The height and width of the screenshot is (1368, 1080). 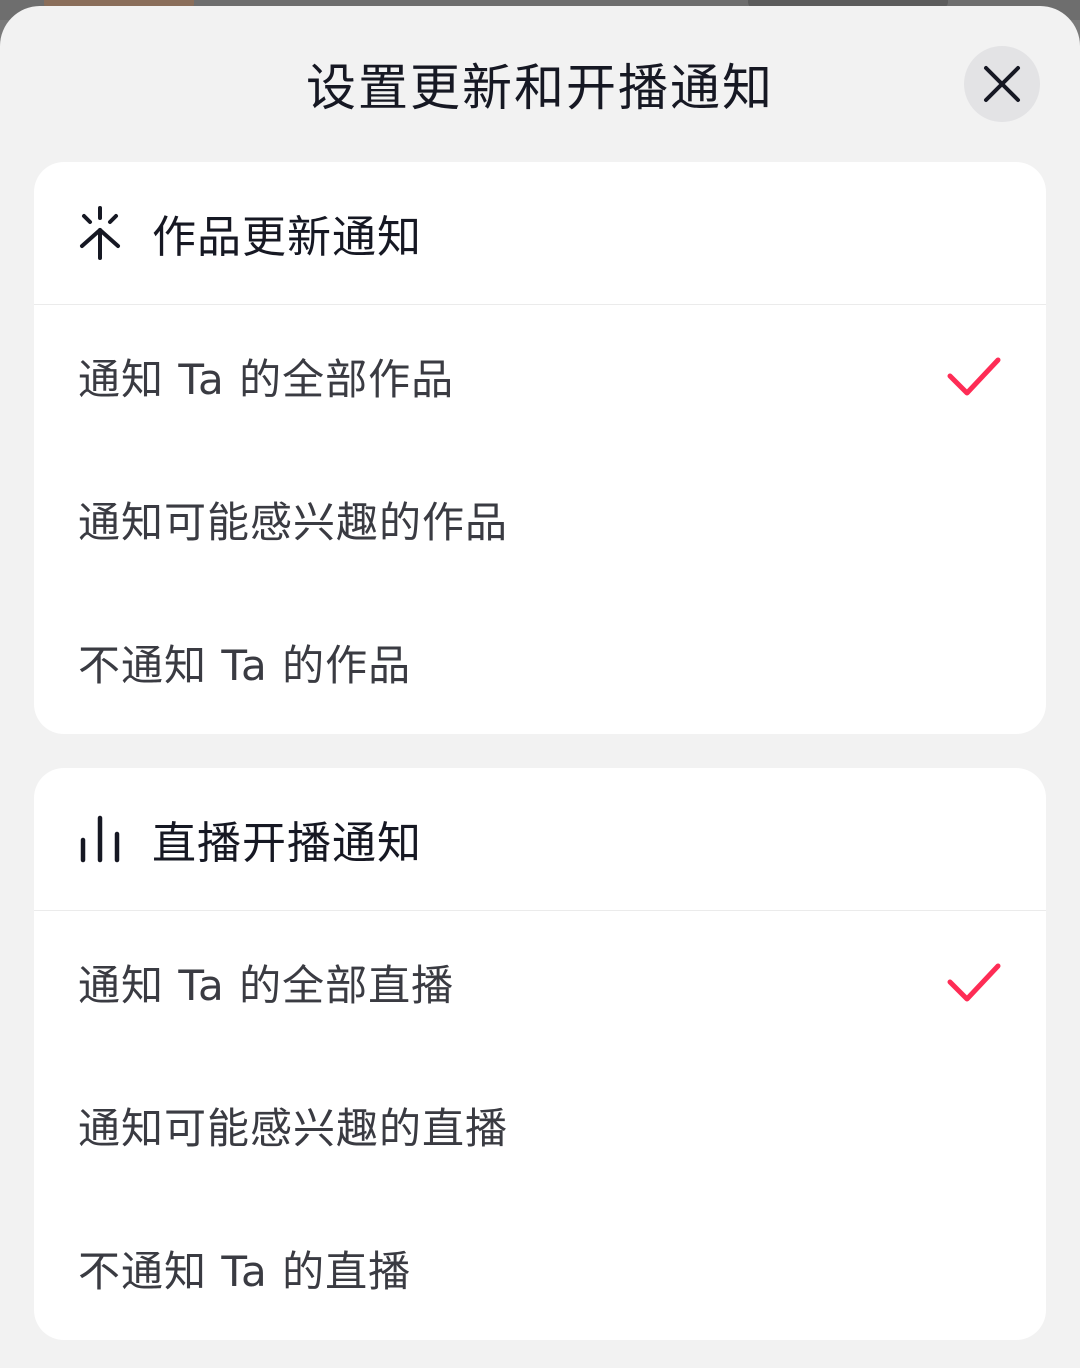 I want to click on live-option-none: 不通知 Ta 的直播, so click(x=540, y=1268).